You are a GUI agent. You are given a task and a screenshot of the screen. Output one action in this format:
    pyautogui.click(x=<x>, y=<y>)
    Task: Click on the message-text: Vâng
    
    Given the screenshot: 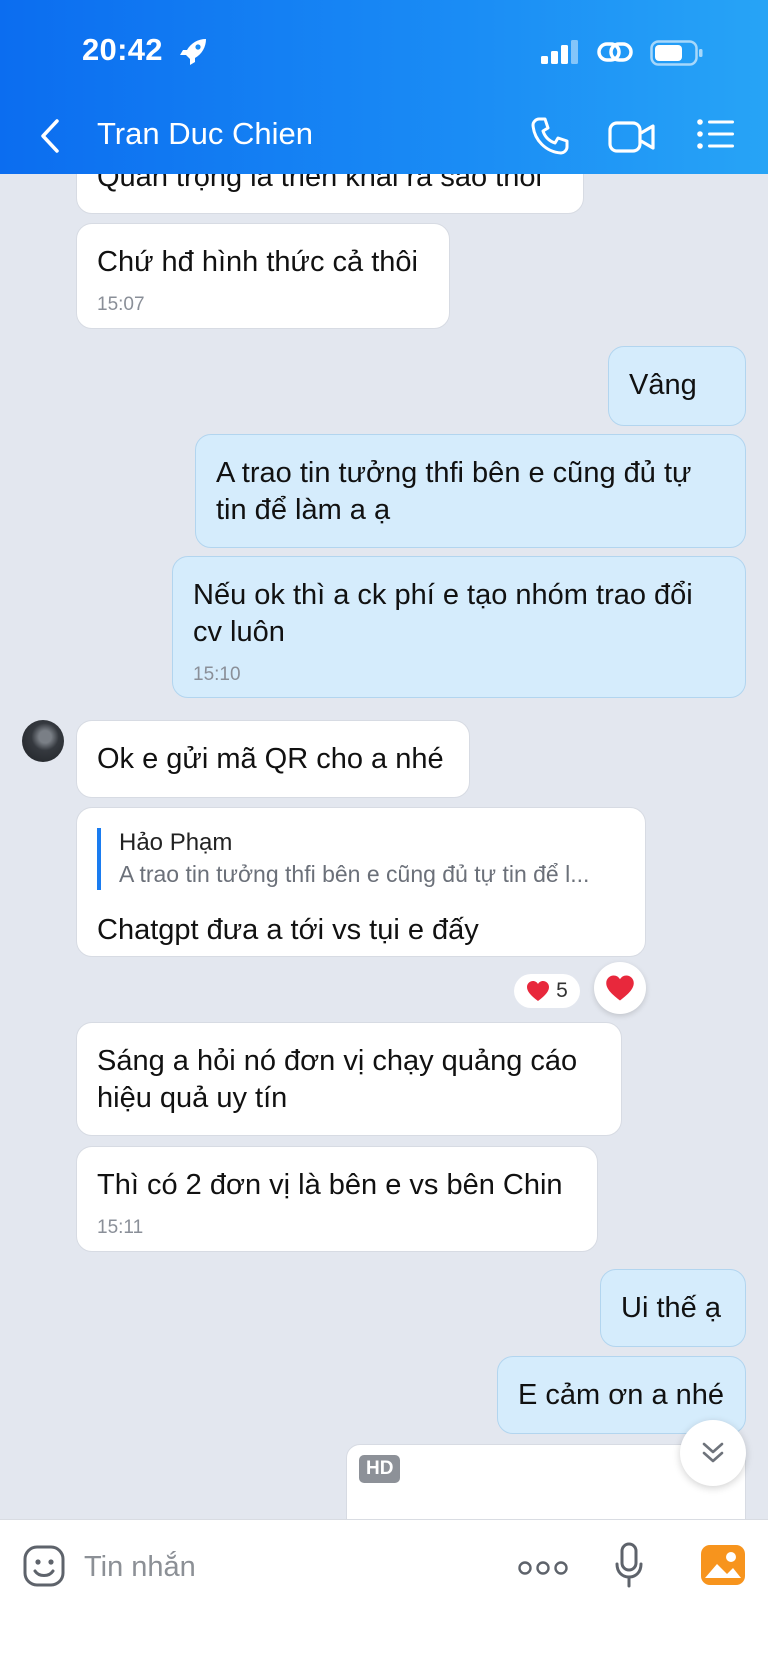 What is the action you would take?
    pyautogui.click(x=663, y=385)
    